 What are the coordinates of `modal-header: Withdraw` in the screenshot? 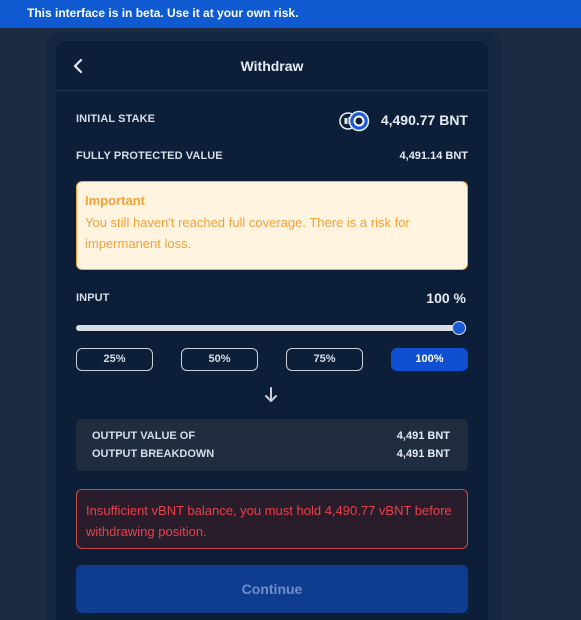 It's located at (272, 66).